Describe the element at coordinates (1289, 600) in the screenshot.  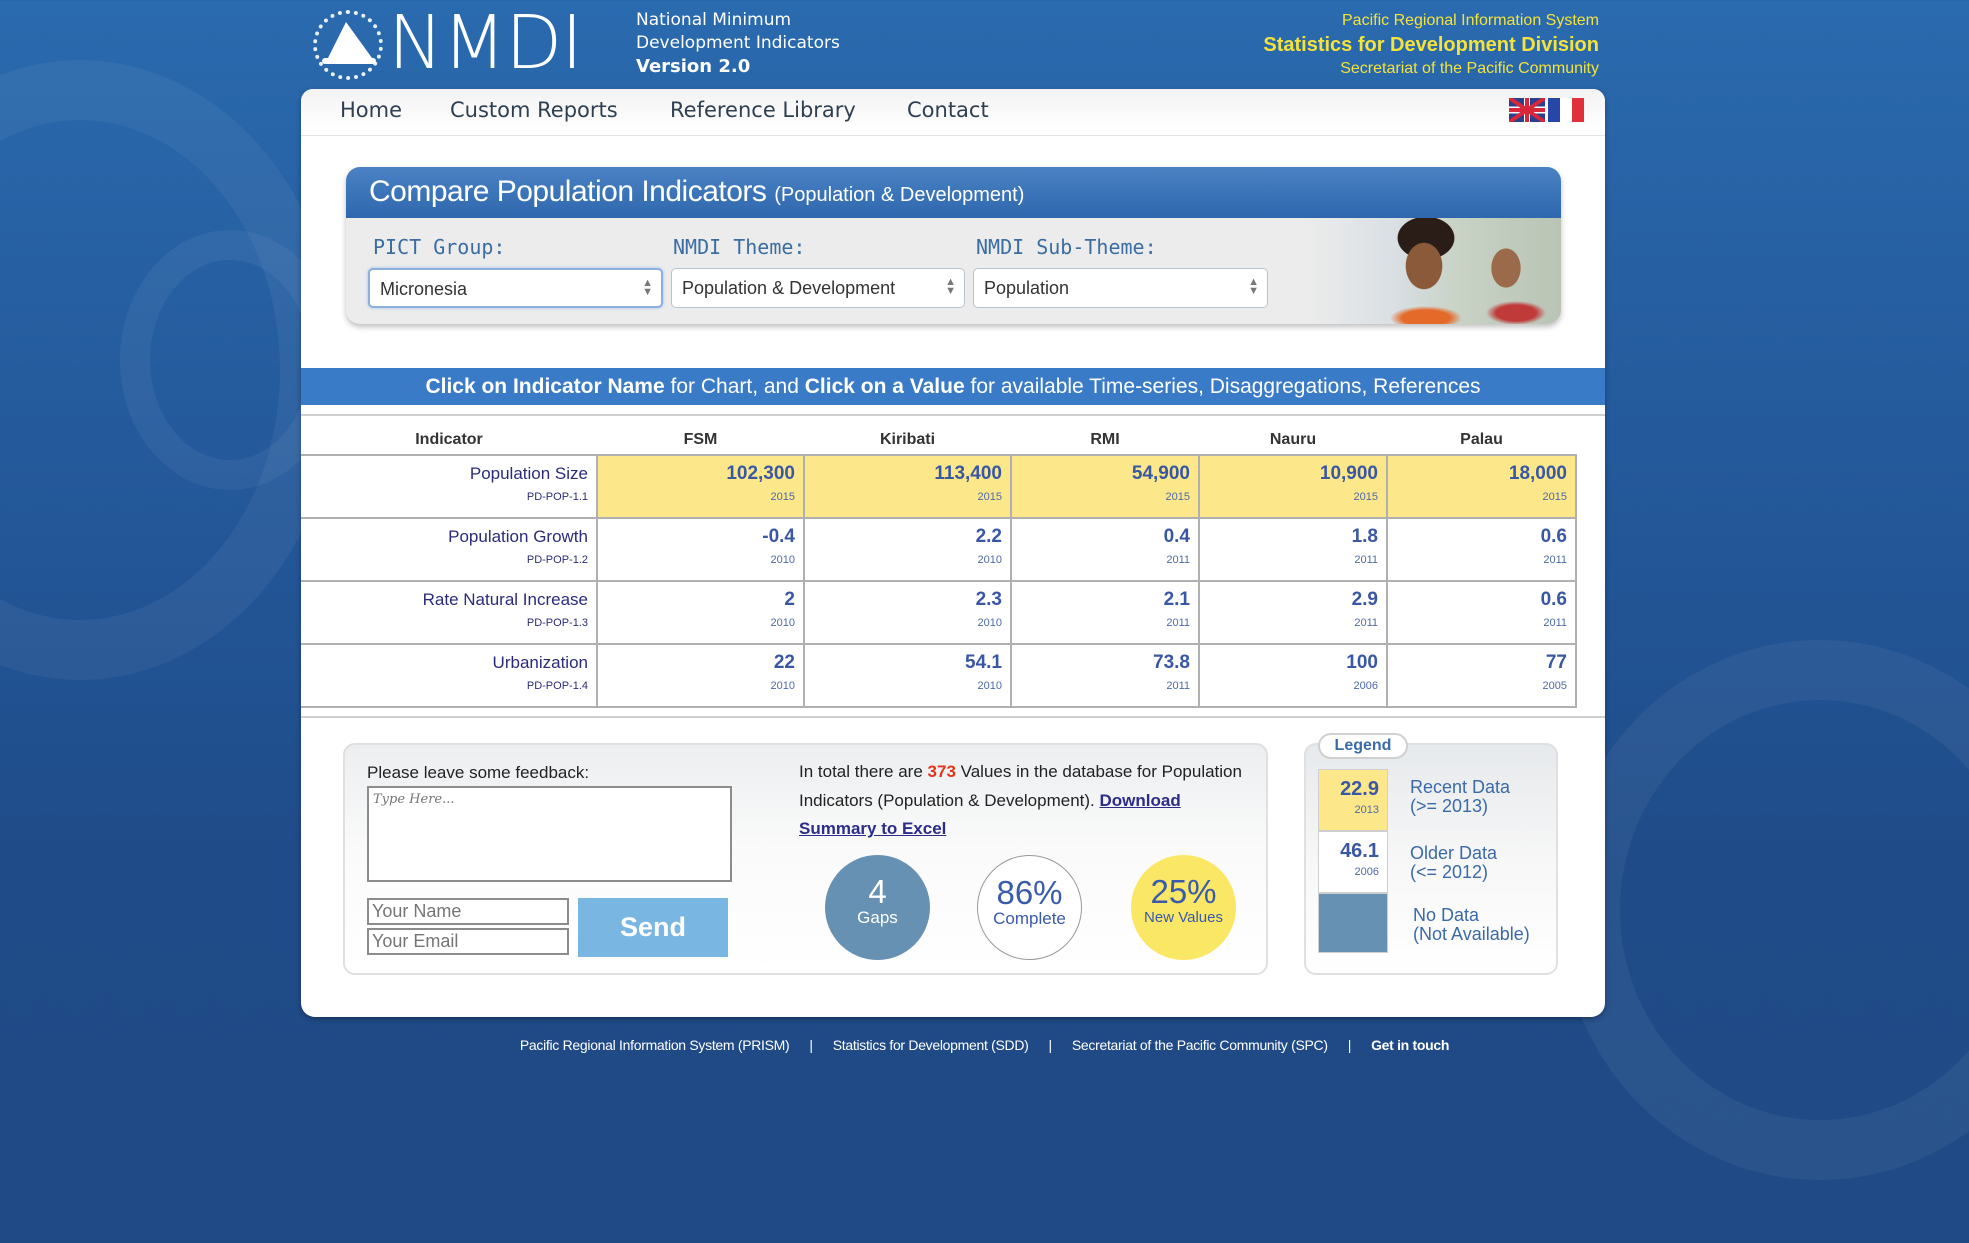
I see `cell-value: 2.9` at that location.